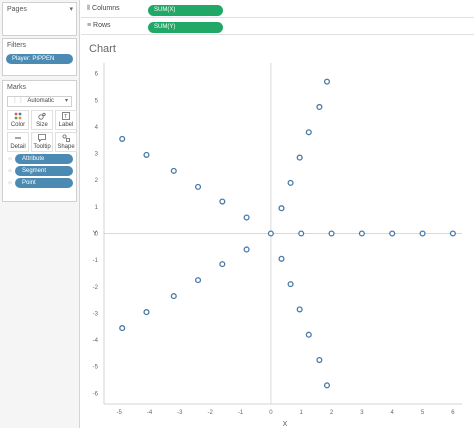 The height and width of the screenshot is (428, 474). What do you see at coordinates (302, 413) in the screenshot?
I see `x-tick-label: 1` at bounding box center [302, 413].